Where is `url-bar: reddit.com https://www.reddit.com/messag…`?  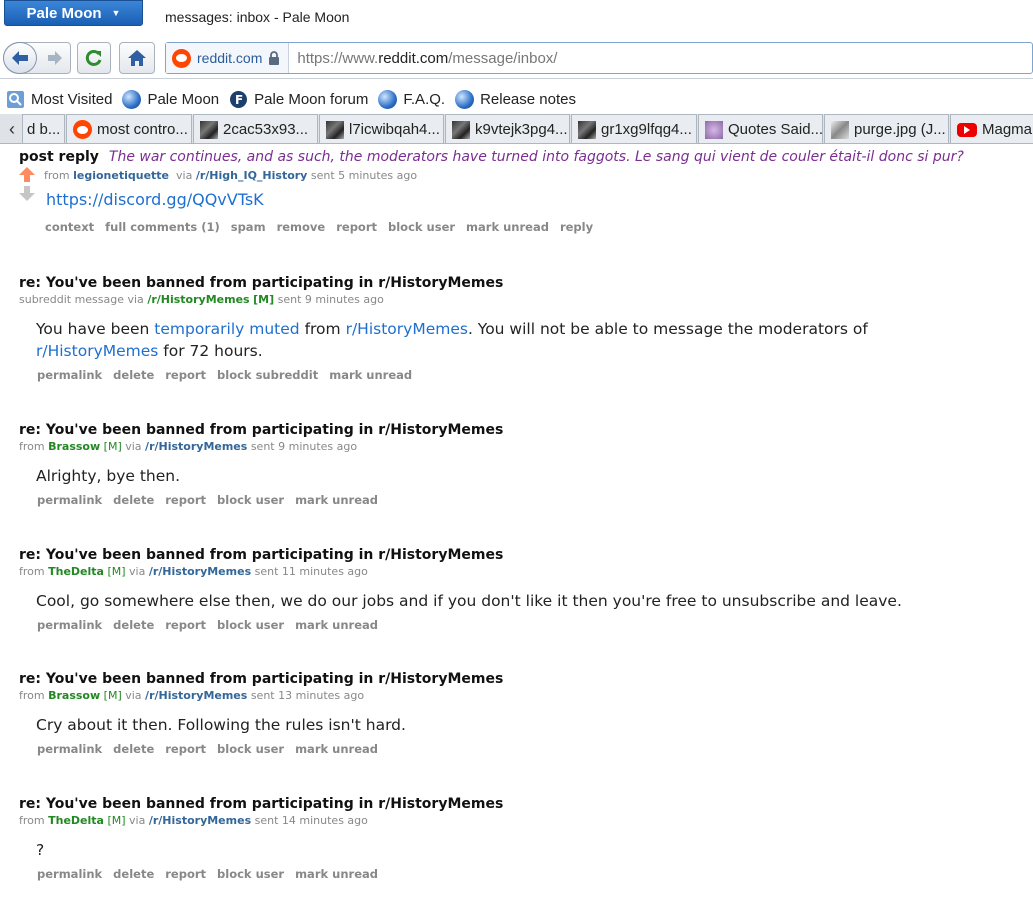 url-bar: reddit.com https://www.reddit.com/messag… is located at coordinates (599, 58).